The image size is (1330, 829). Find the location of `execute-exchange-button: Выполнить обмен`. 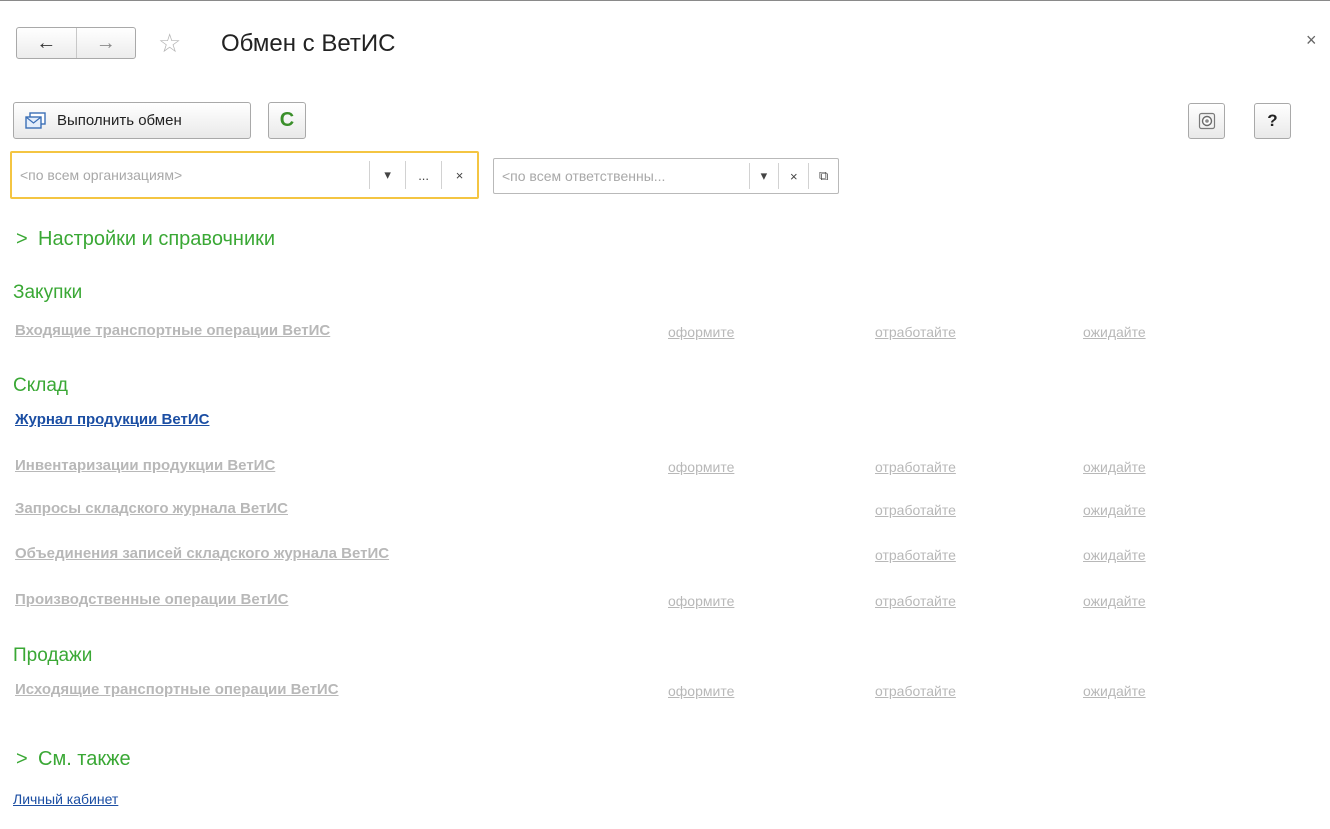

execute-exchange-button: Выполнить обмен is located at coordinates (132, 120).